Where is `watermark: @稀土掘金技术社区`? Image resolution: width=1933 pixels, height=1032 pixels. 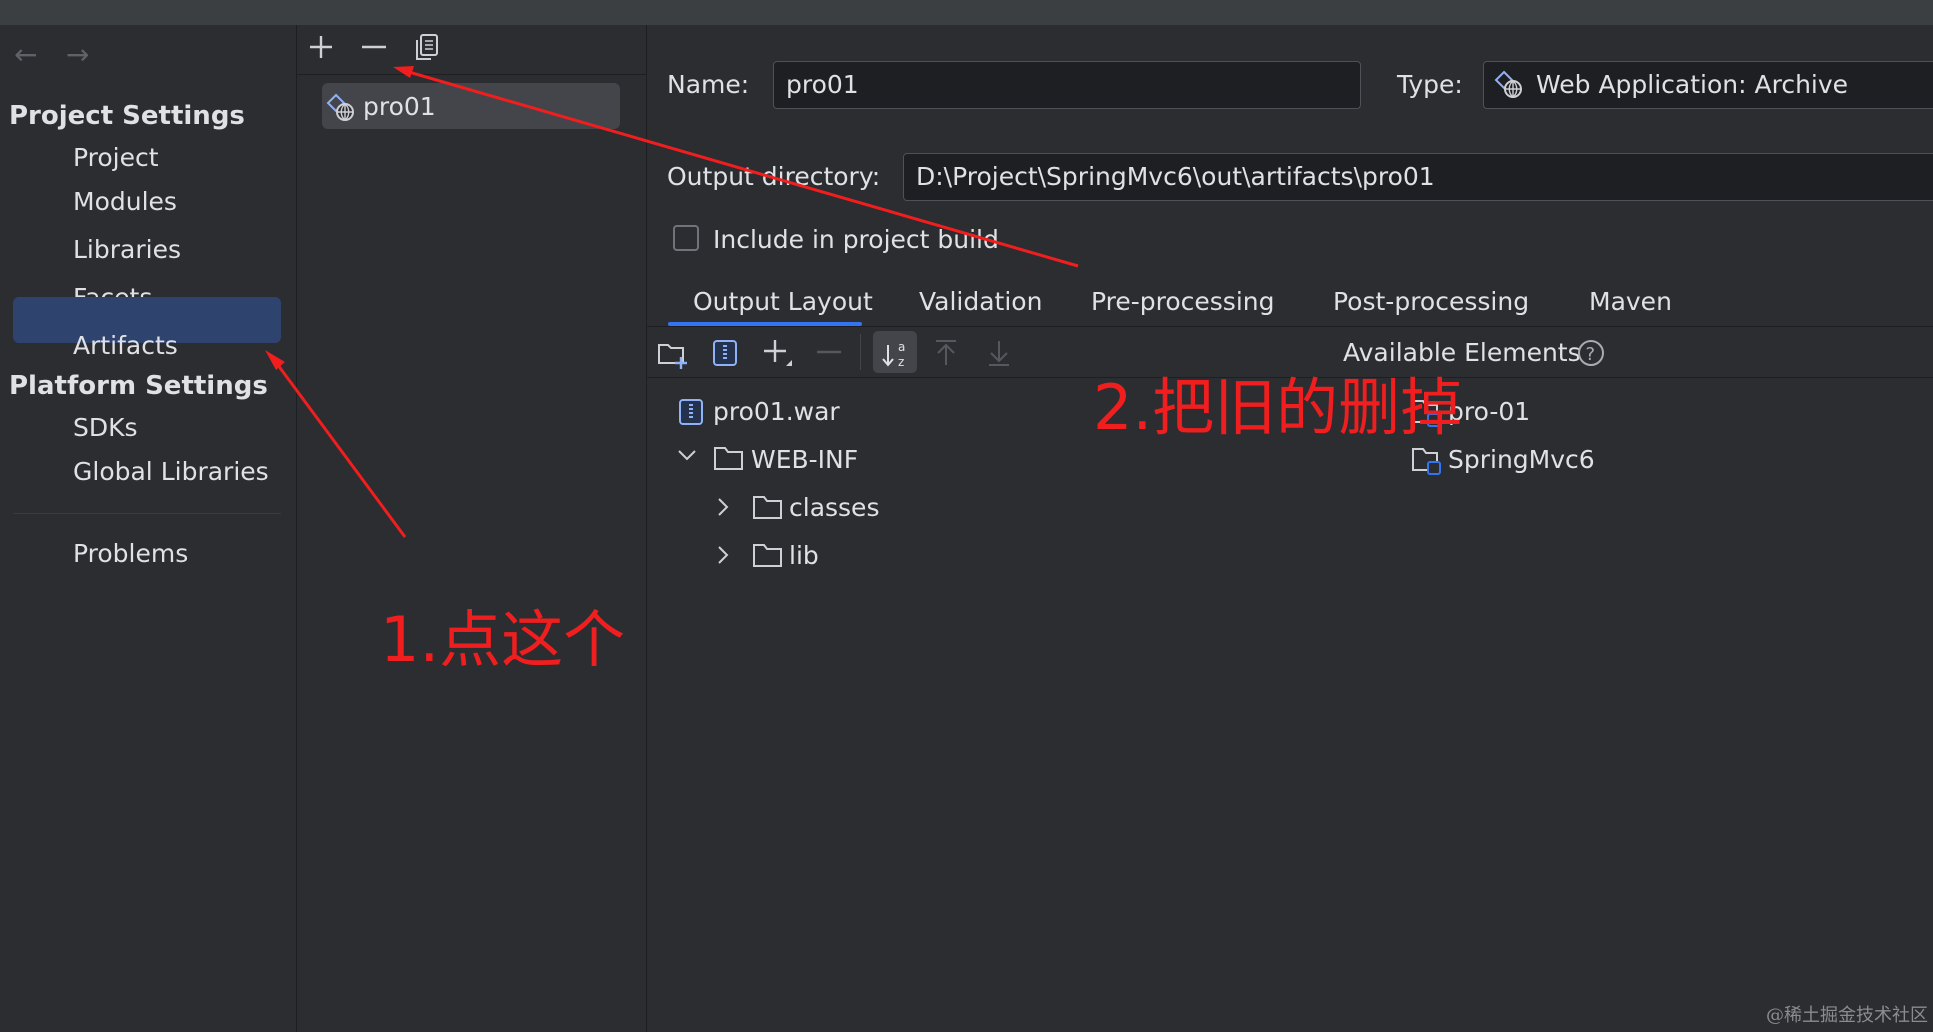
watermark: @稀土掘金技术社区 is located at coordinates (1847, 1015).